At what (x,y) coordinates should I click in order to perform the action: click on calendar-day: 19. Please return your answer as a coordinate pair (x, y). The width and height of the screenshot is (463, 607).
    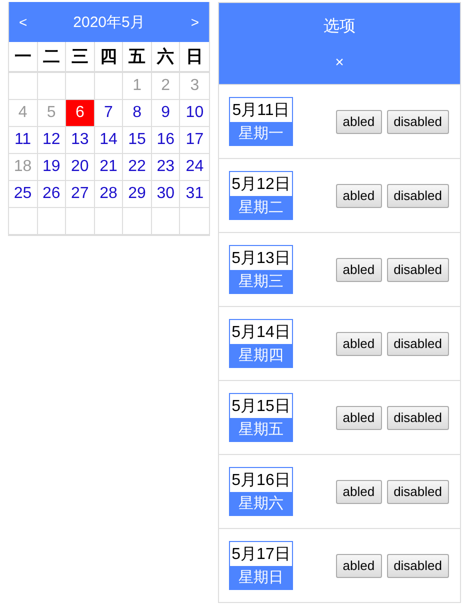
    Looking at the image, I should click on (52, 167).